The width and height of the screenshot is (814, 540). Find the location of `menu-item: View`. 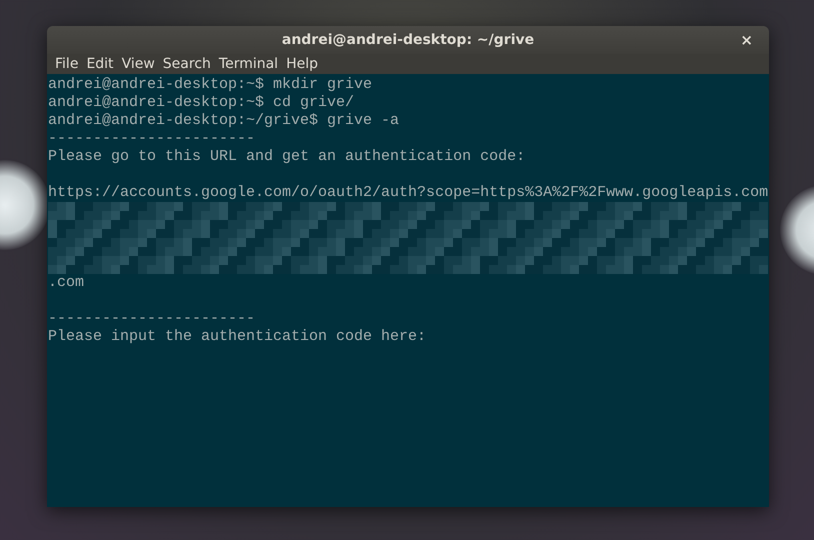

menu-item: View is located at coordinates (138, 64).